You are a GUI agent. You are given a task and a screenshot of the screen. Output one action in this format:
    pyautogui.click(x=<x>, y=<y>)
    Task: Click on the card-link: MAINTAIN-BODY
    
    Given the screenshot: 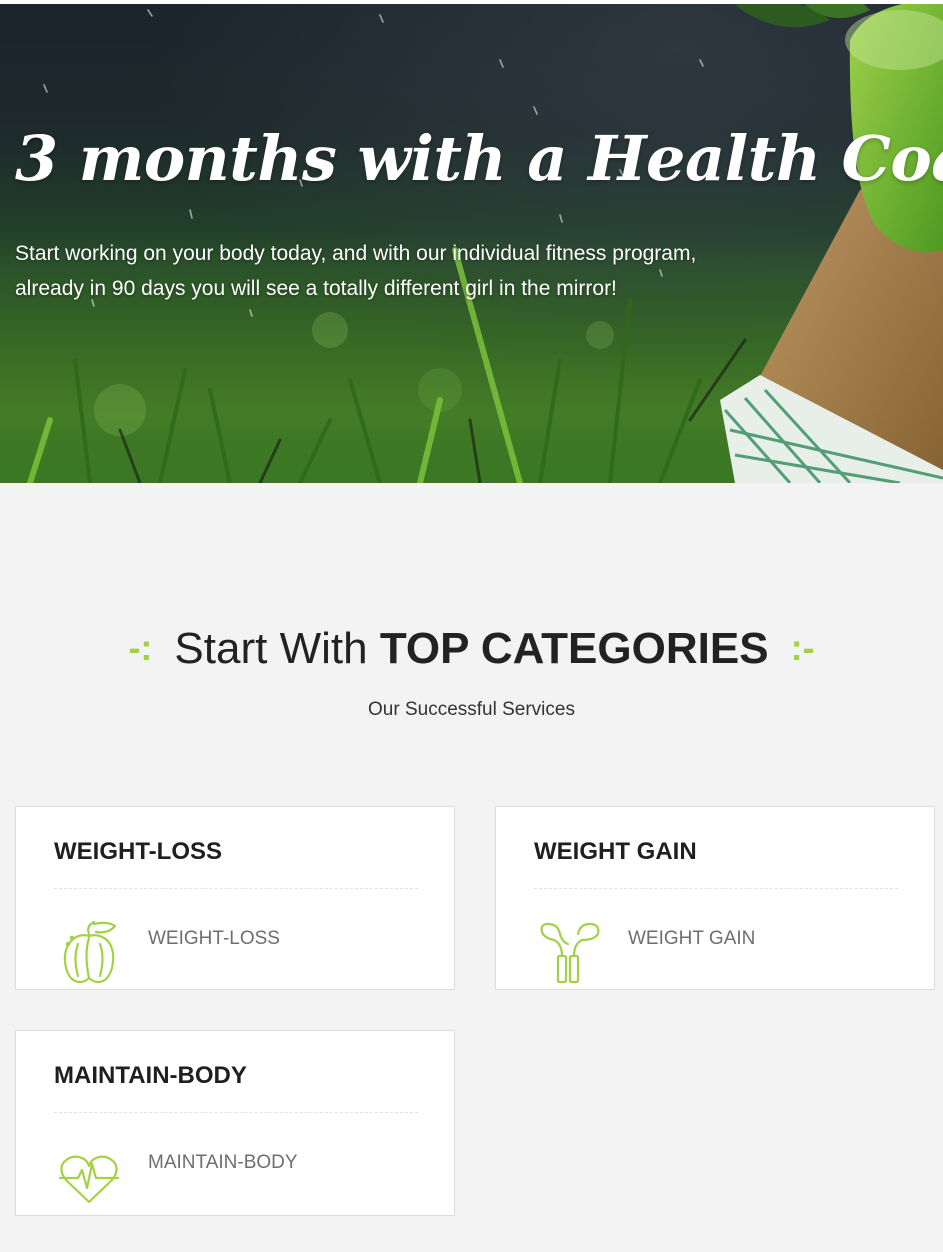 What is the action you would take?
    pyautogui.click(x=223, y=1163)
    